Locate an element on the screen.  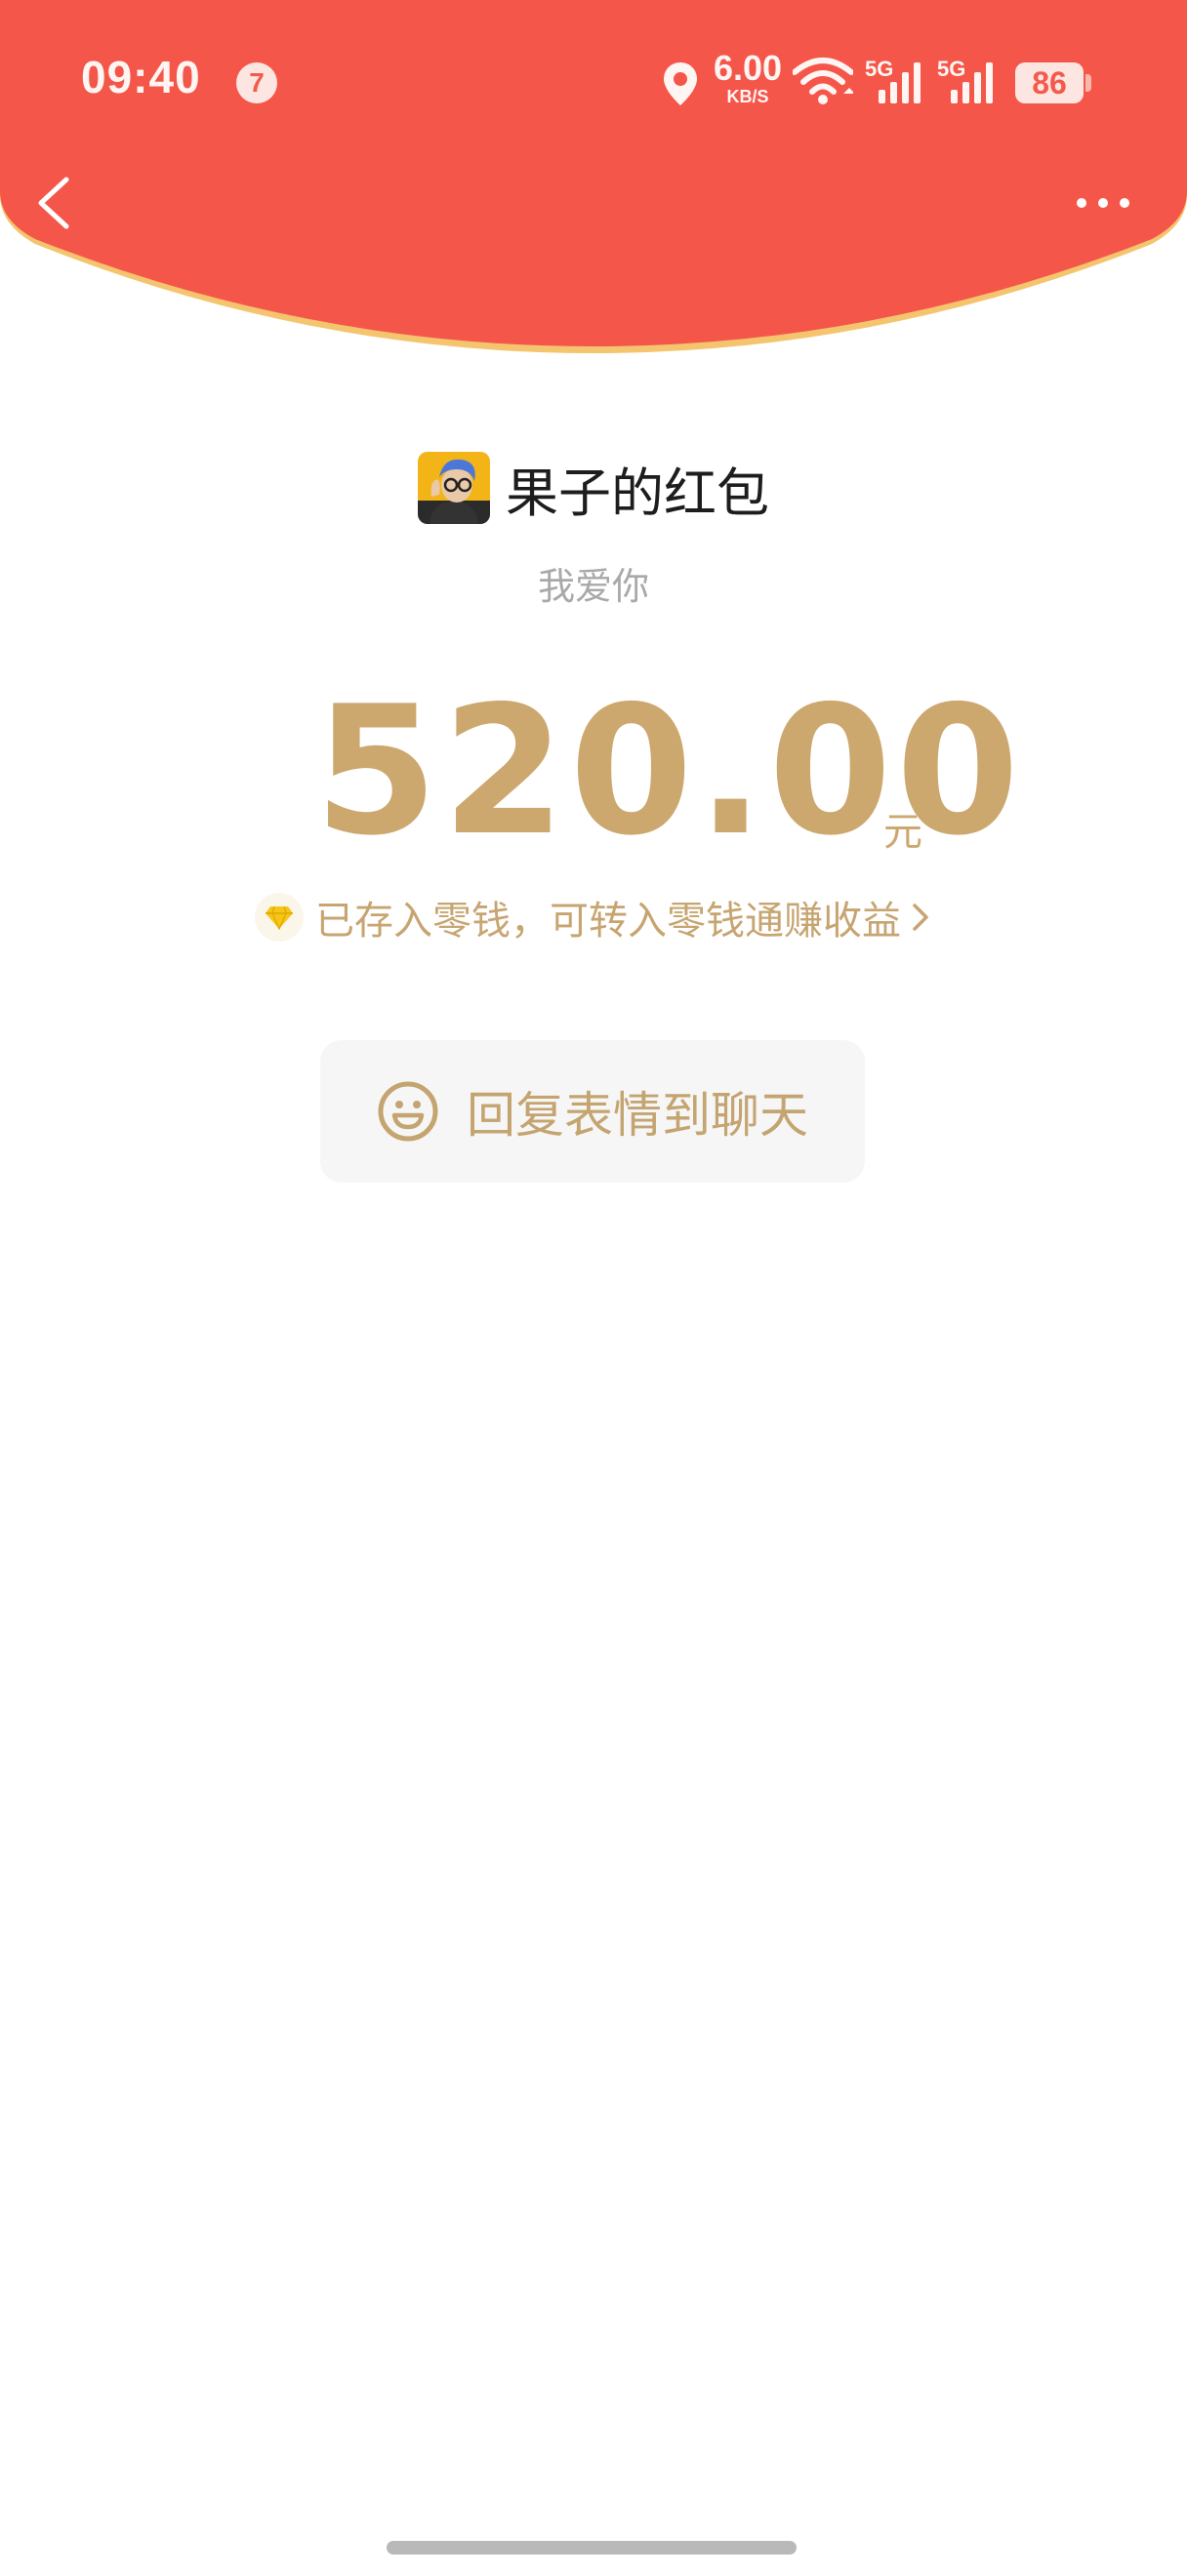
more-dots-icon is located at coordinates (1103, 203).